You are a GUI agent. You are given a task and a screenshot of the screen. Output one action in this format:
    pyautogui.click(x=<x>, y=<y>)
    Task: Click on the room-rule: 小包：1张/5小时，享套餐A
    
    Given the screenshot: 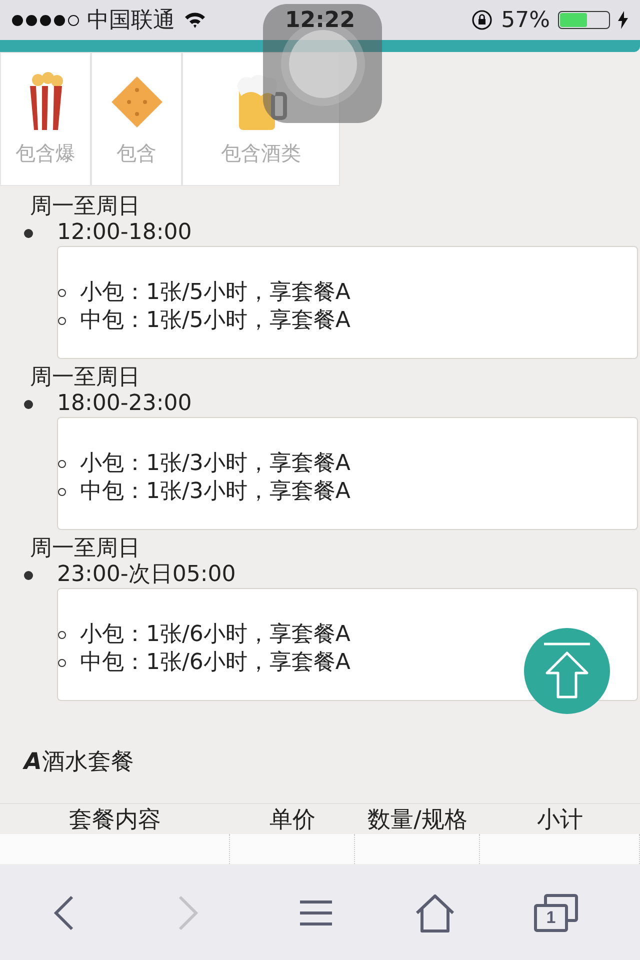 What is the action you would take?
    pyautogui.click(x=215, y=292)
    